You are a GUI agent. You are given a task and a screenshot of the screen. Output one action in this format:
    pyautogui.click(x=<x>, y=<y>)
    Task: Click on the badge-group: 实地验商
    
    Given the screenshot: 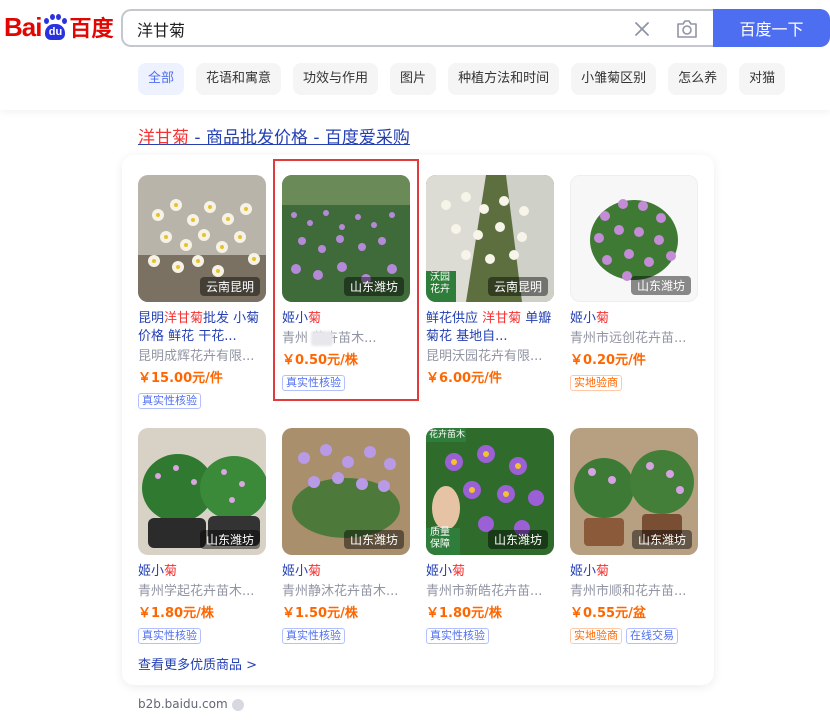 What is the action you would take?
    pyautogui.click(x=596, y=383)
    